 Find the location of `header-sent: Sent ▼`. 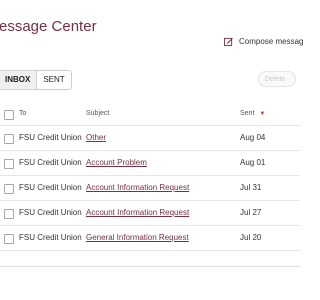

header-sent: Sent ▼ is located at coordinates (252, 113).